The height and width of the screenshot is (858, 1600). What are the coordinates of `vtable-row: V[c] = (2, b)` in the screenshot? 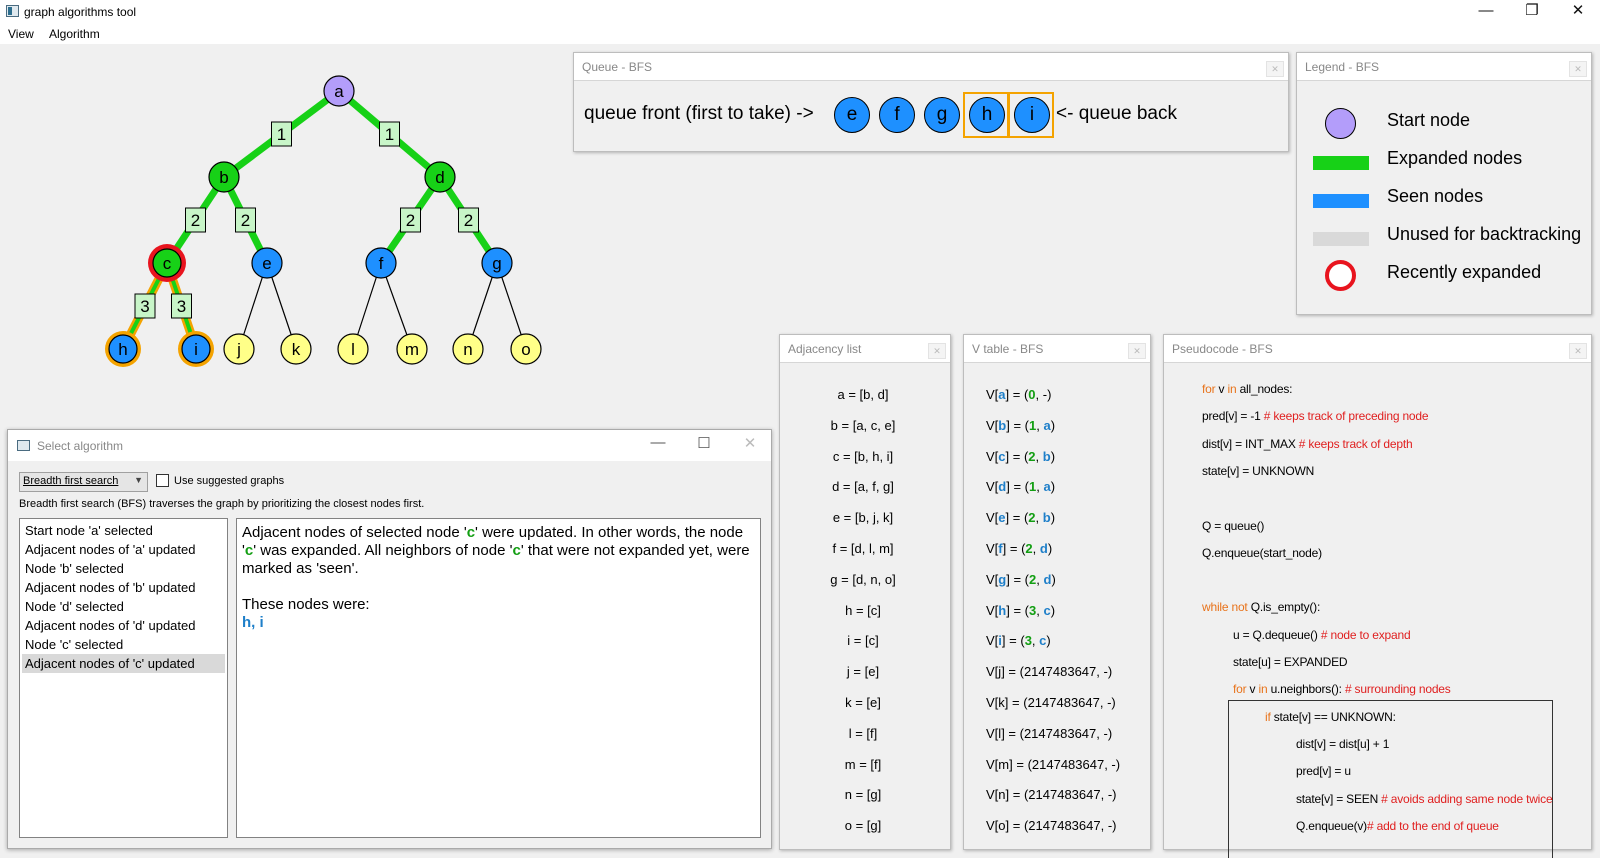 It's located at (1021, 456).